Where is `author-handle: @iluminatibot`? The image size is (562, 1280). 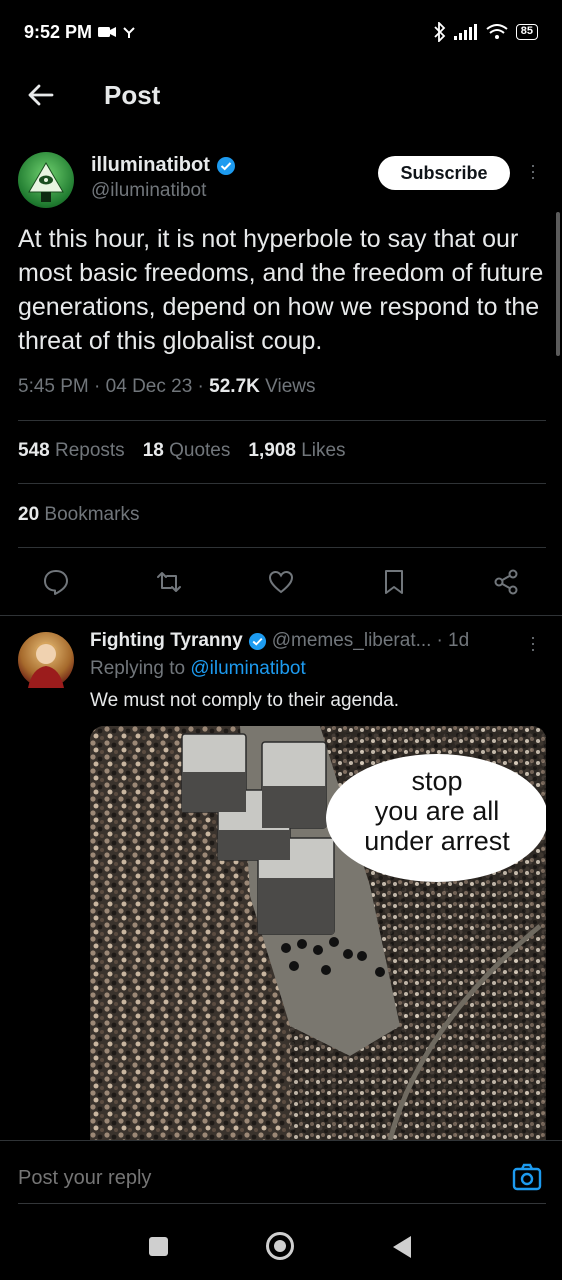
author-handle: @iluminatibot is located at coordinates (148, 191).